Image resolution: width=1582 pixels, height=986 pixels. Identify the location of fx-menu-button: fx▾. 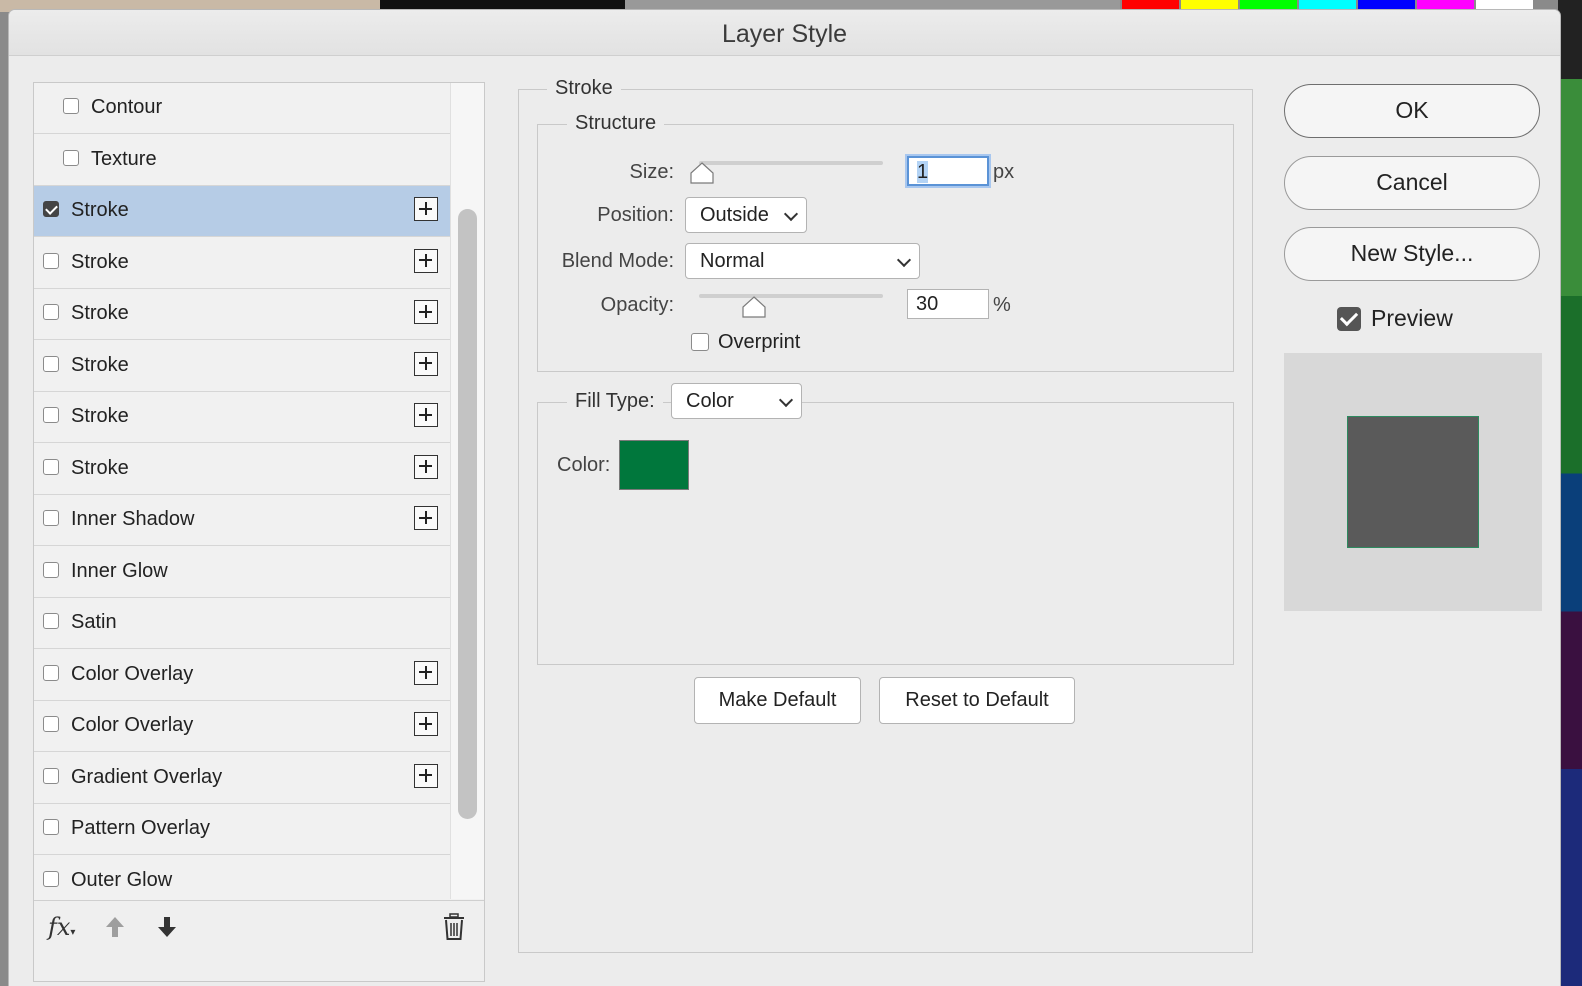
(61, 927).